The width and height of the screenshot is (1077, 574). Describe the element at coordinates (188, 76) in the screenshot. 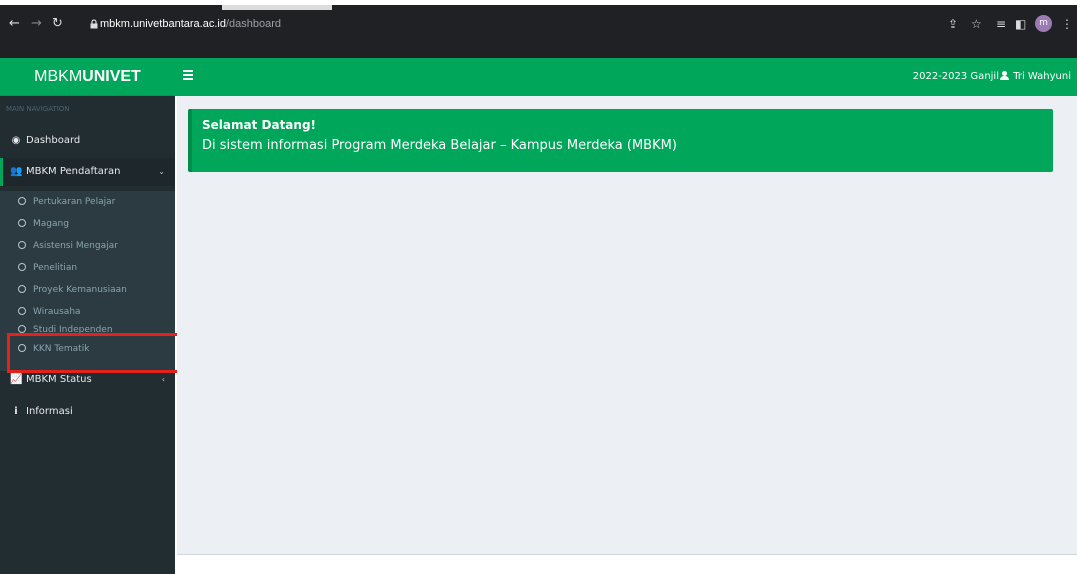

I see `sidebar-toggle-icon` at that location.